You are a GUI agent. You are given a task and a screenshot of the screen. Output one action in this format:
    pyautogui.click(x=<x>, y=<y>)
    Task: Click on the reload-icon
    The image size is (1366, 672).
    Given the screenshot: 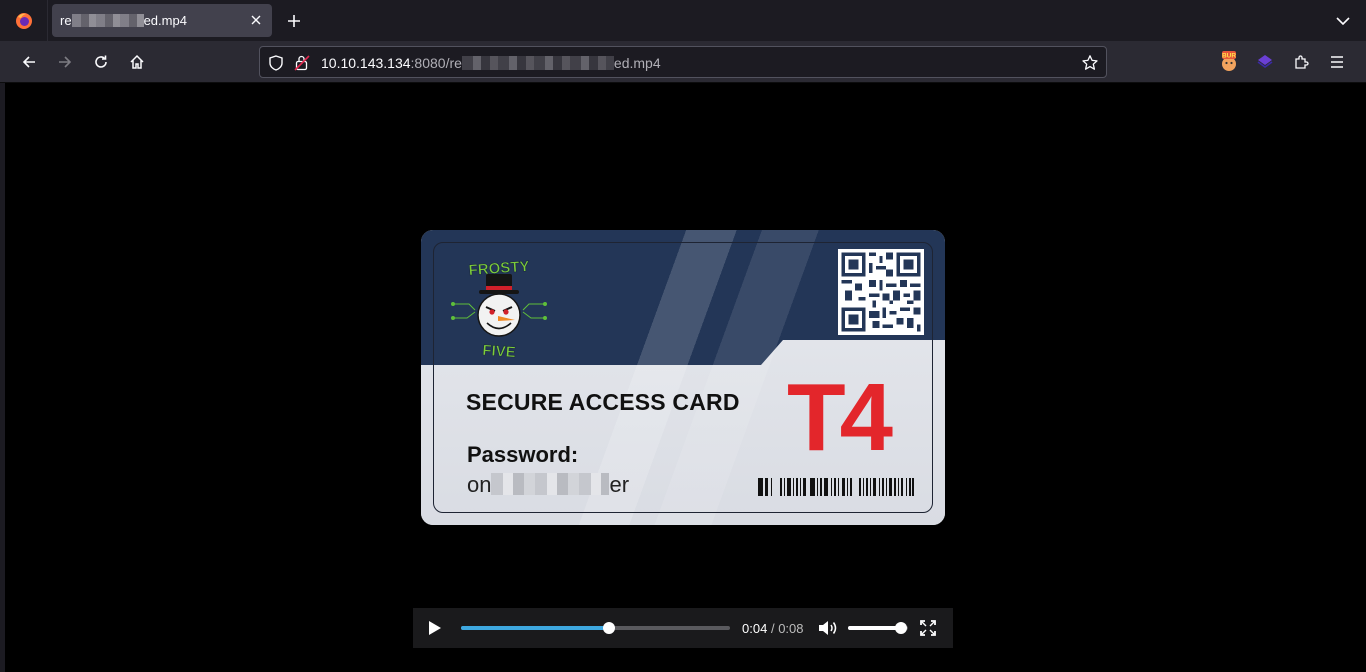 What is the action you would take?
    pyautogui.click(x=101, y=61)
    